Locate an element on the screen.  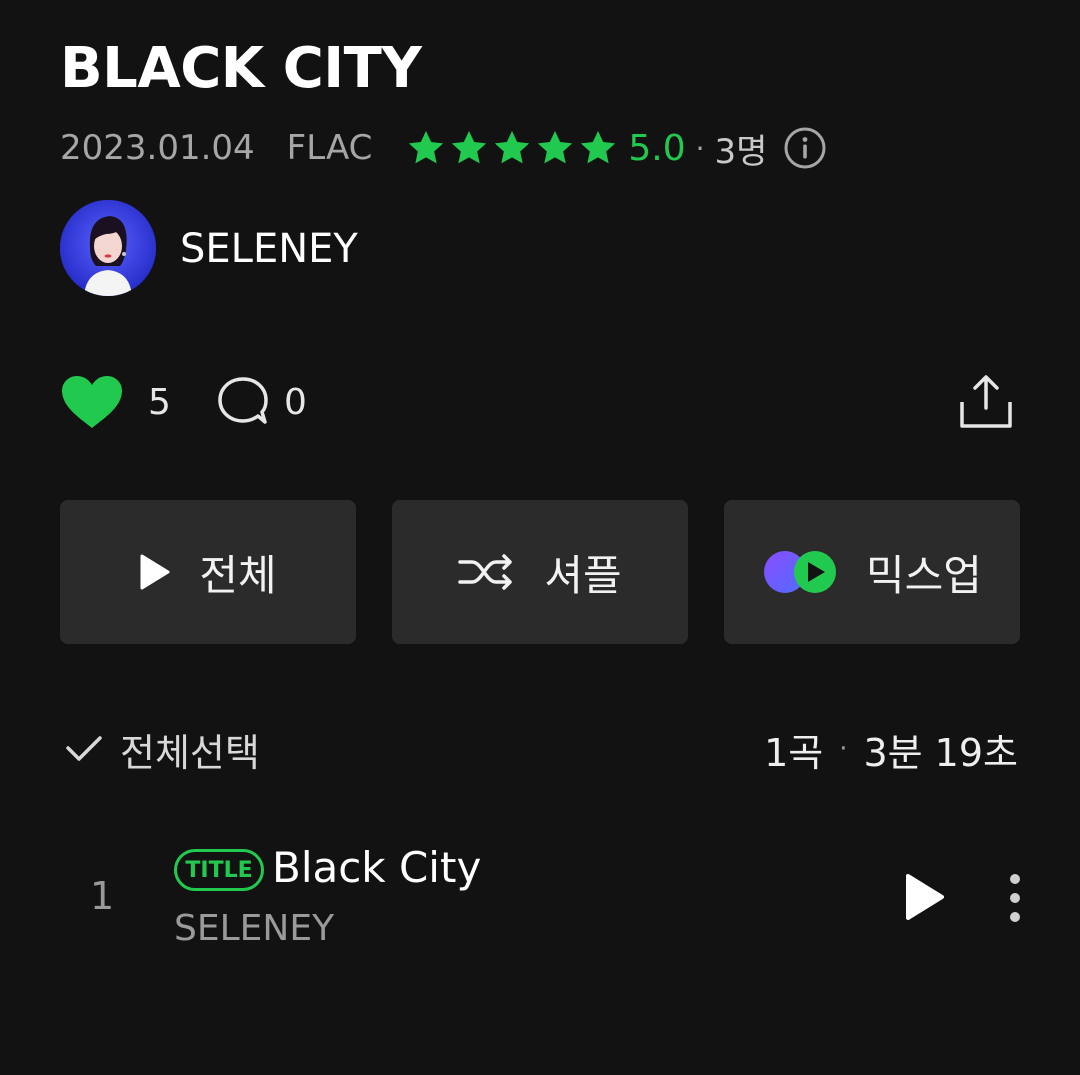
play-all-button: 전체 is located at coordinates (208, 572).